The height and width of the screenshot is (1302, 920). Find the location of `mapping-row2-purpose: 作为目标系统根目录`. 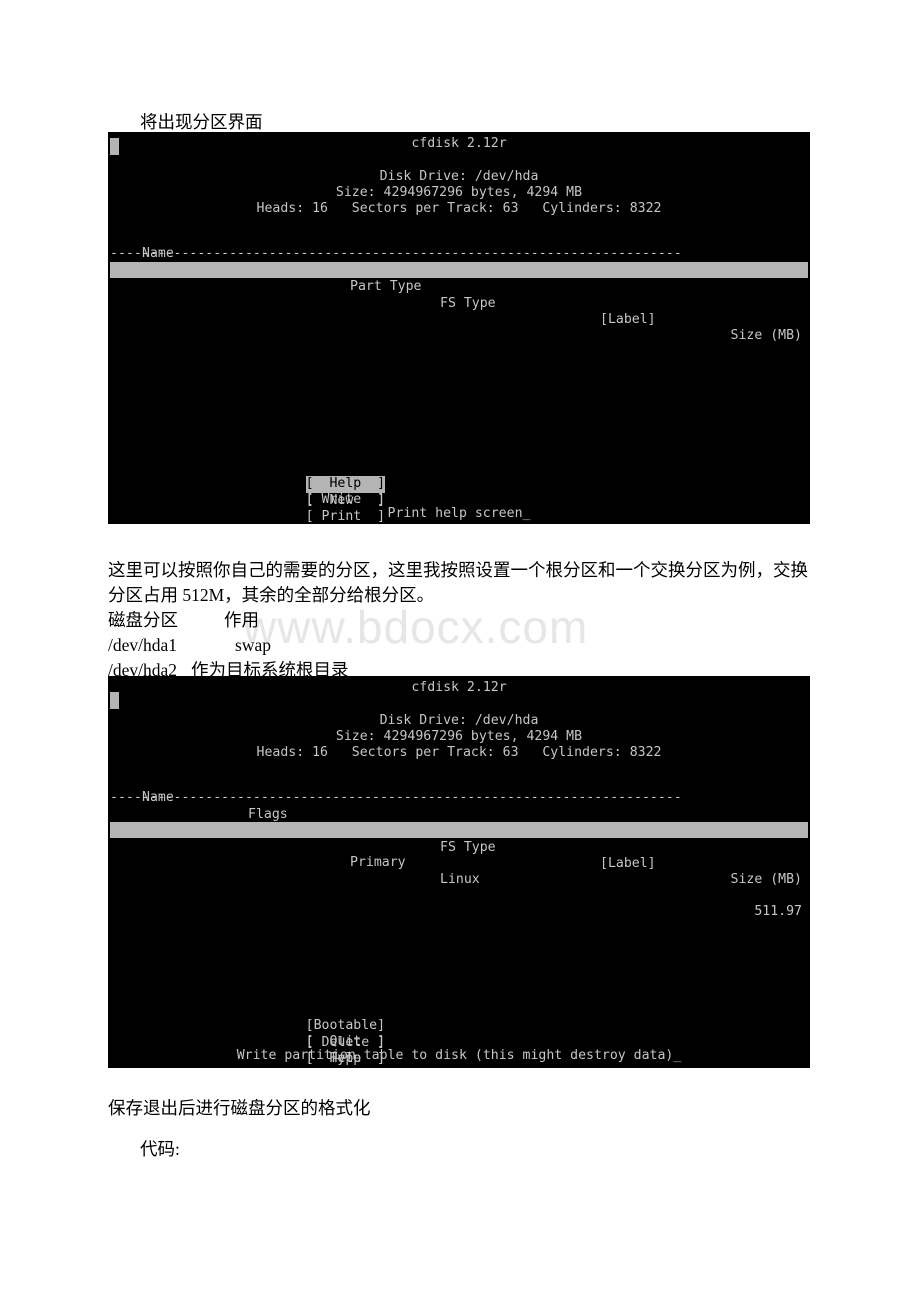

mapping-row2-purpose: 作为目标系统根目录 is located at coordinates (270, 670).